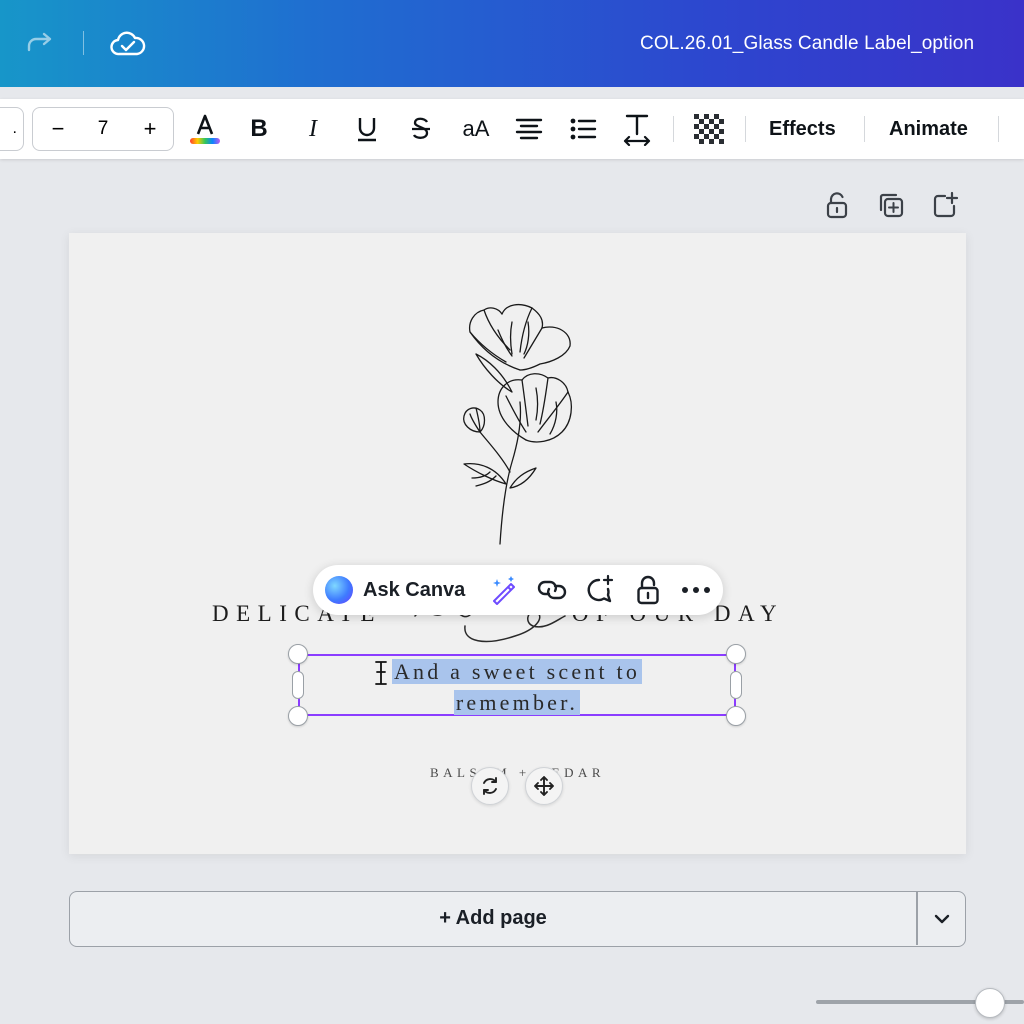 Image resolution: width=1024 pixels, height=1024 pixels. Describe the element at coordinates (339, 590) in the screenshot. I see `canva-logo-icon` at that location.